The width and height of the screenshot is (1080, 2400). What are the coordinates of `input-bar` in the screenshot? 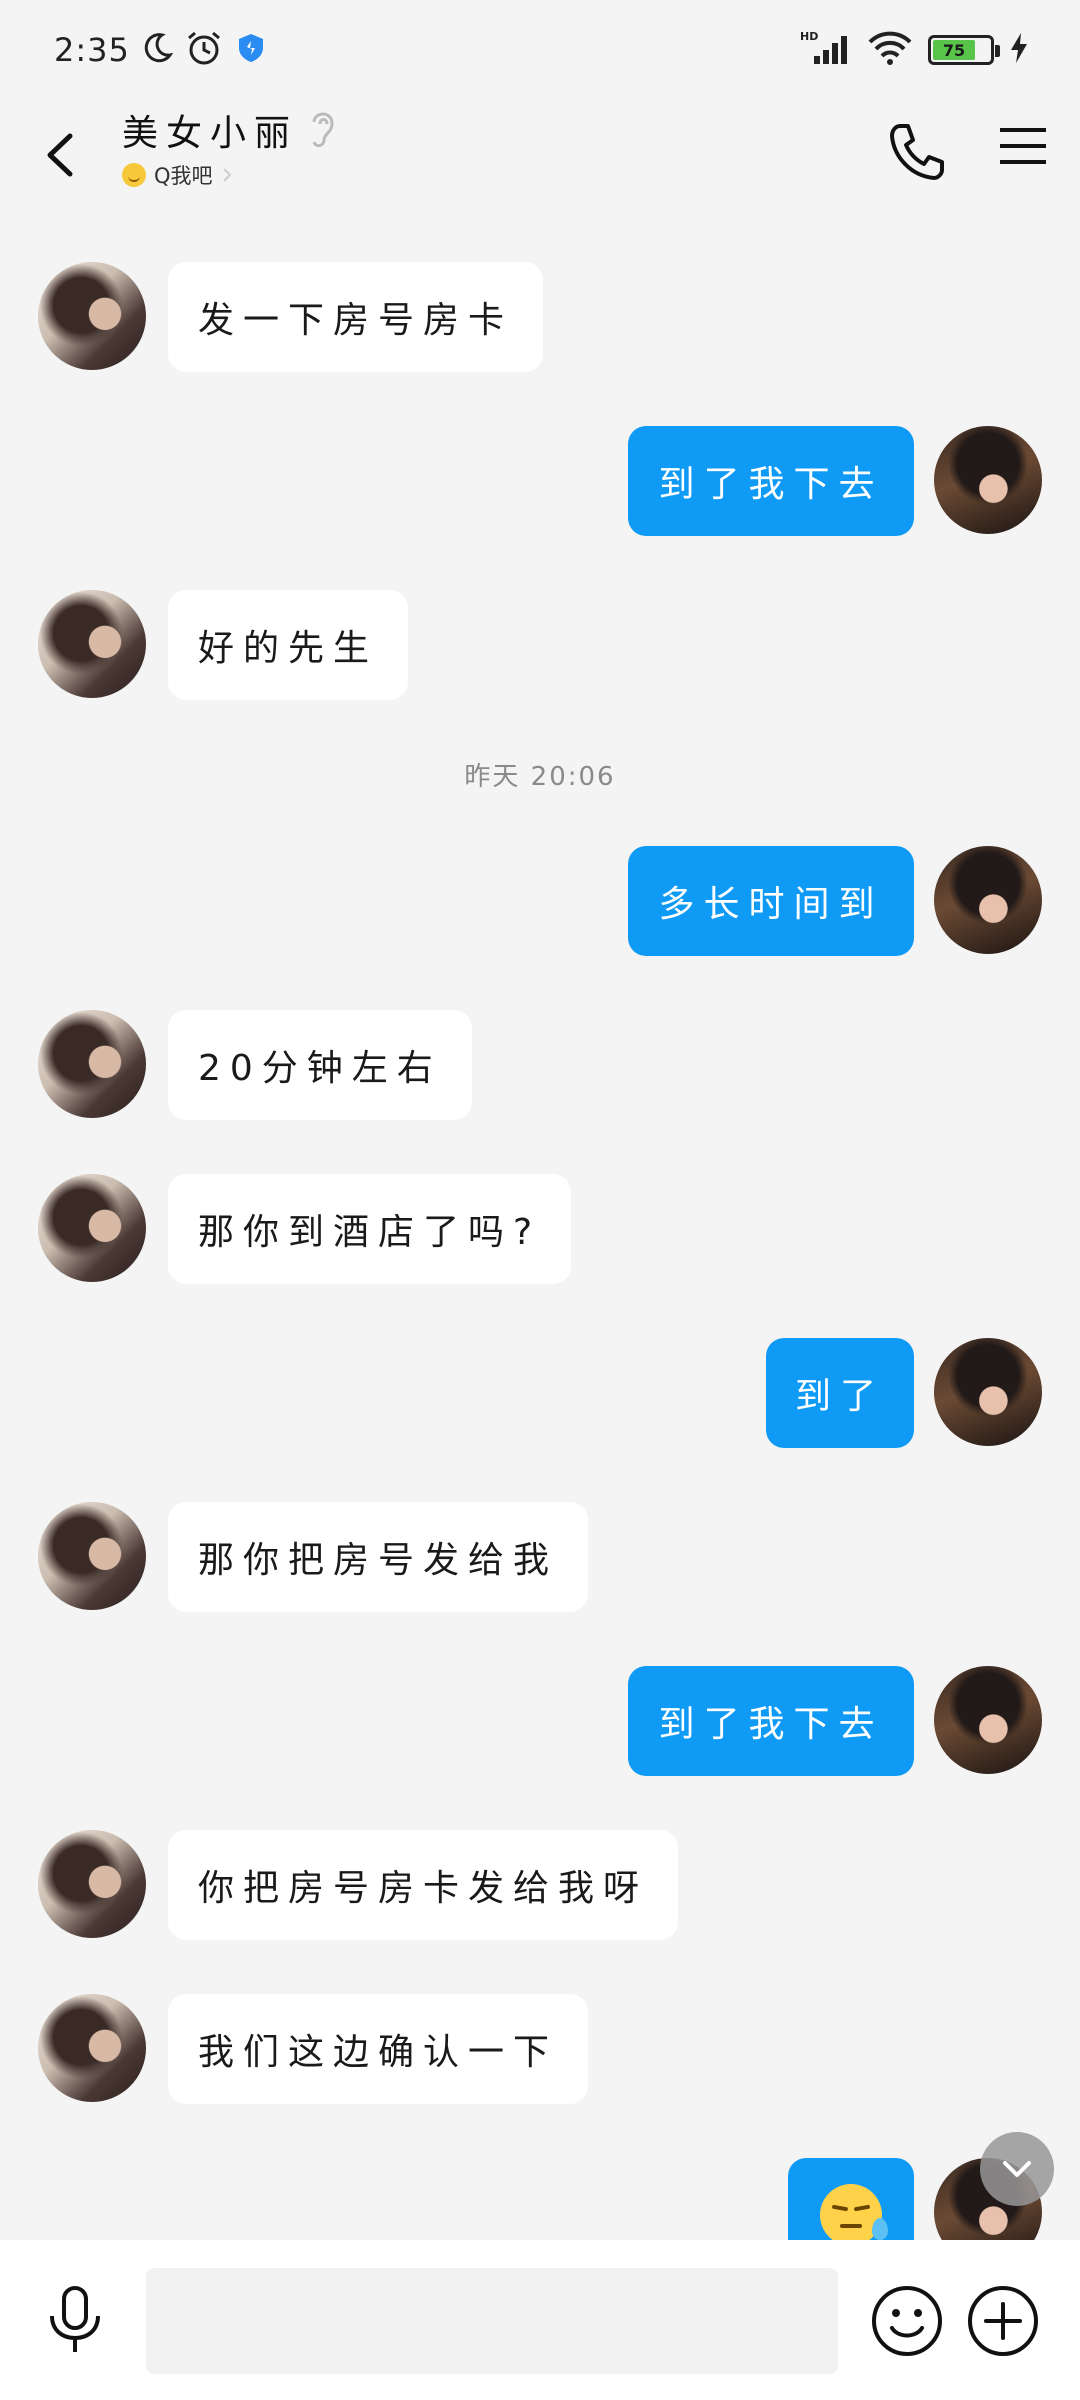 It's located at (540, 2320).